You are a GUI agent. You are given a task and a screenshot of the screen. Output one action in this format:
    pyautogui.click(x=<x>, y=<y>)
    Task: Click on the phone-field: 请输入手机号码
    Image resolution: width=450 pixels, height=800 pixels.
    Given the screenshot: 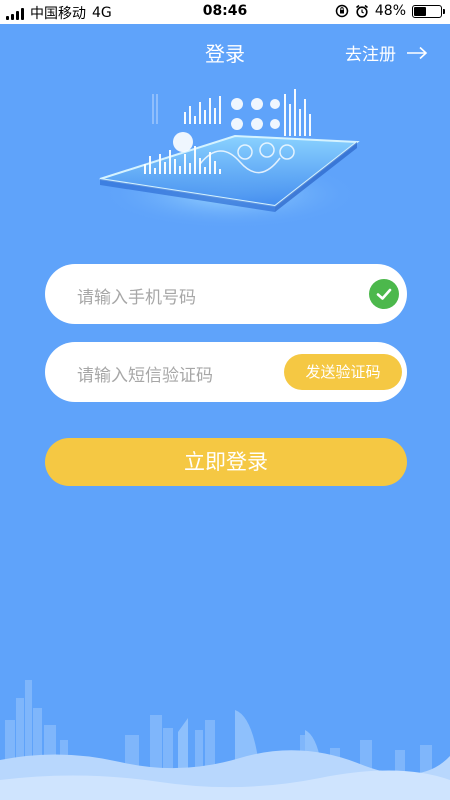 What is the action you would take?
    pyautogui.click(x=226, y=294)
    